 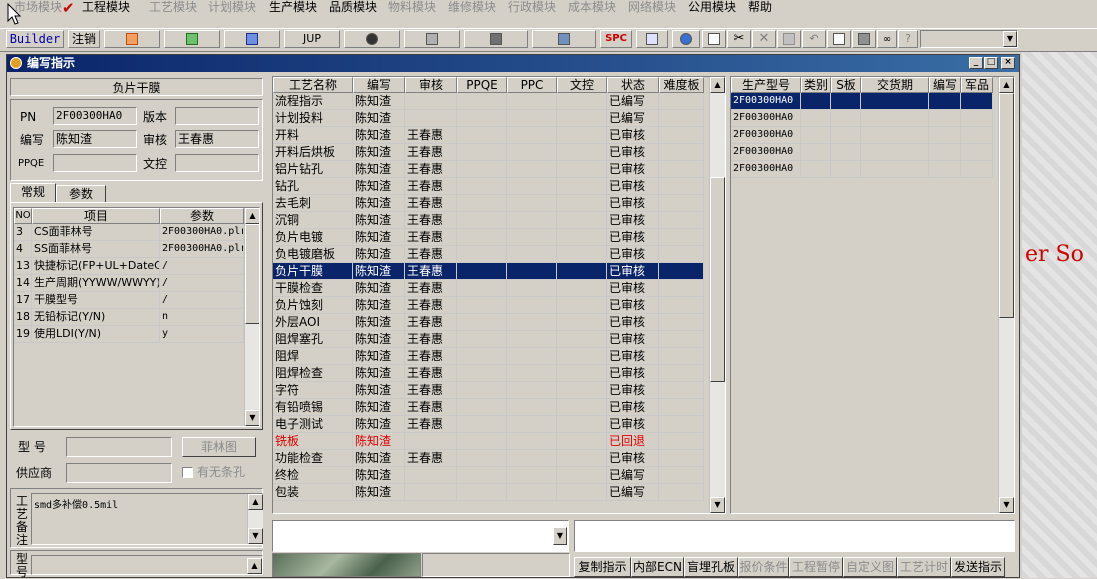 I want to click on process-header-name: 工艺名称, so click(x=313, y=85).